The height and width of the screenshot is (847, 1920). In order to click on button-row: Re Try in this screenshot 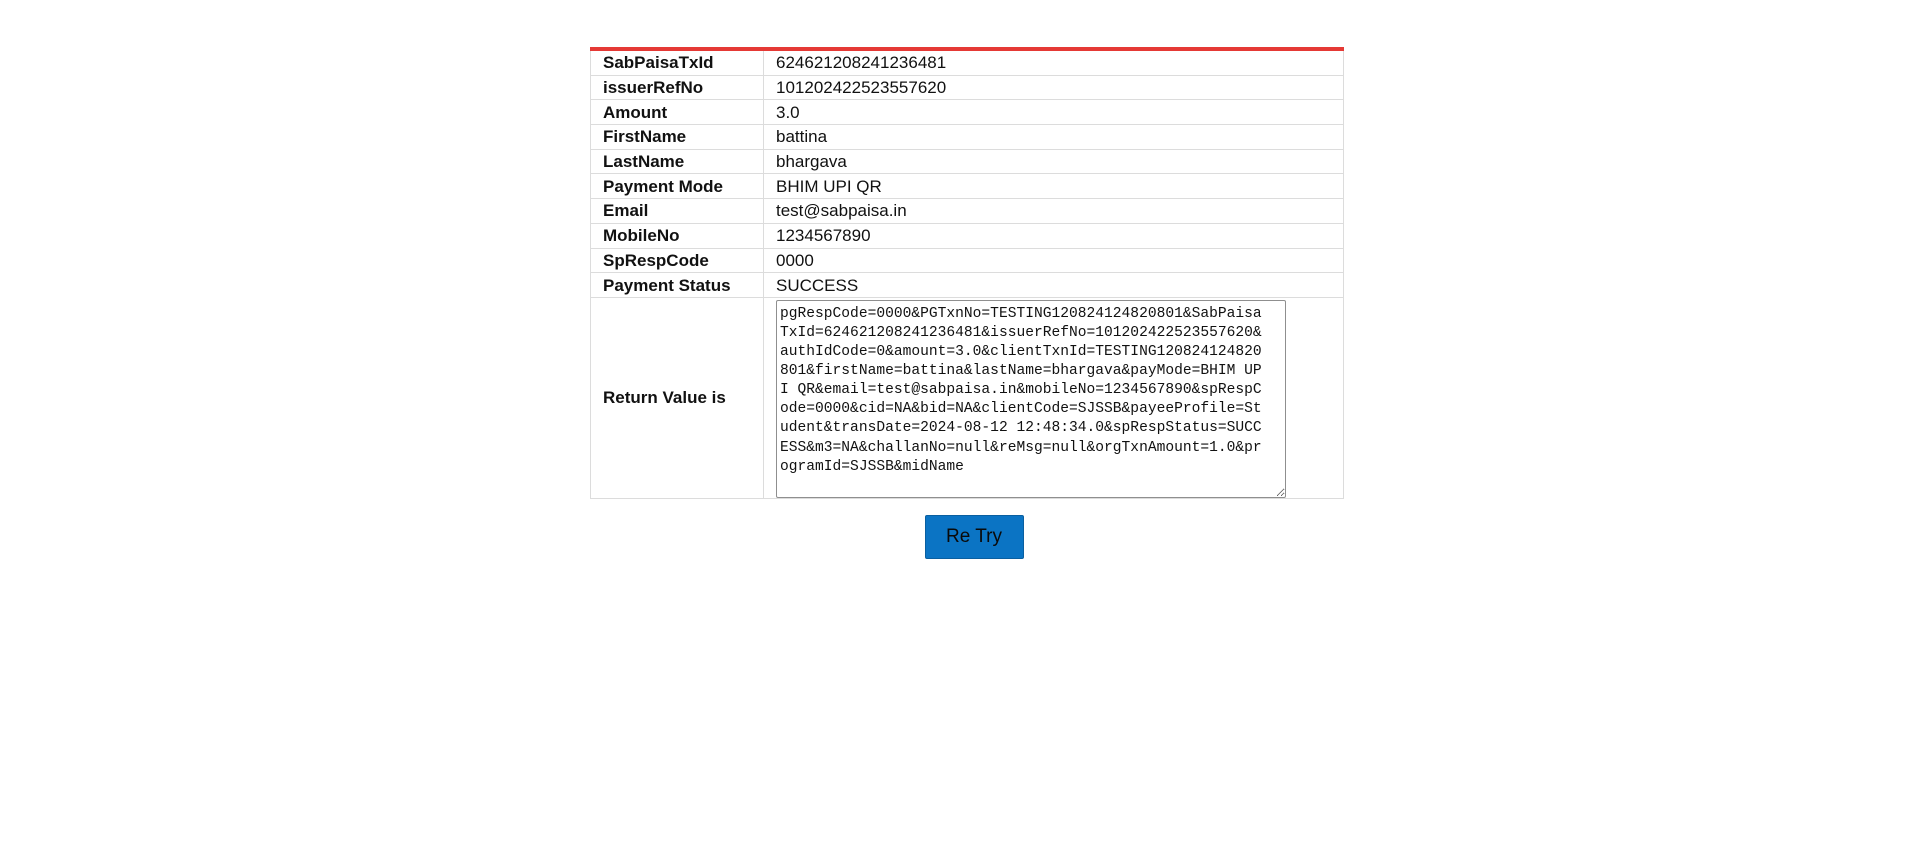, I will do `click(967, 536)`.